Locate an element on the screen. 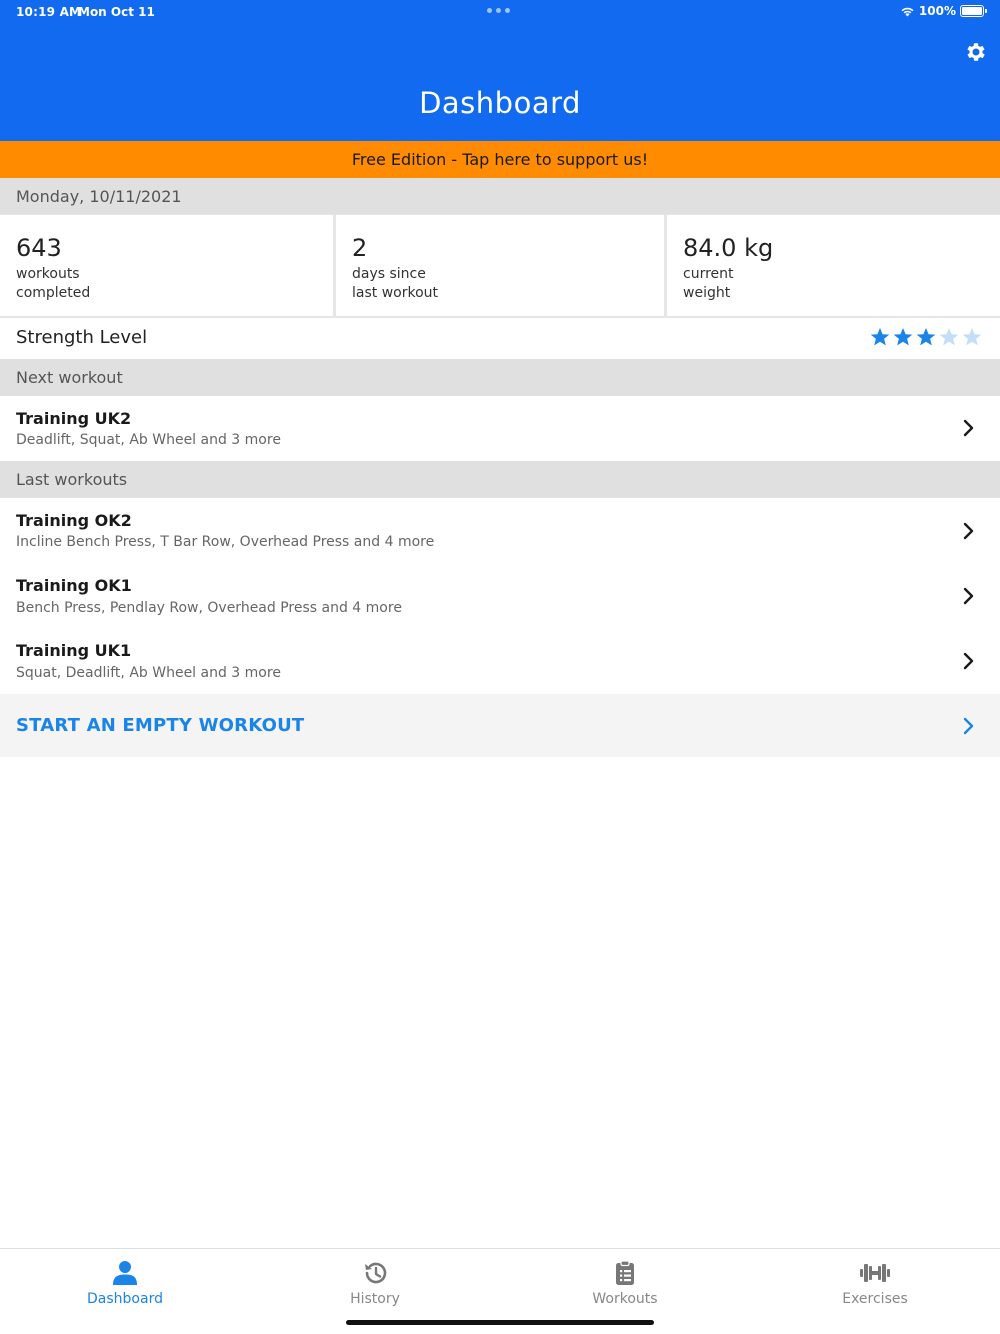  stat-value: 84.0 kg is located at coordinates (728, 248).